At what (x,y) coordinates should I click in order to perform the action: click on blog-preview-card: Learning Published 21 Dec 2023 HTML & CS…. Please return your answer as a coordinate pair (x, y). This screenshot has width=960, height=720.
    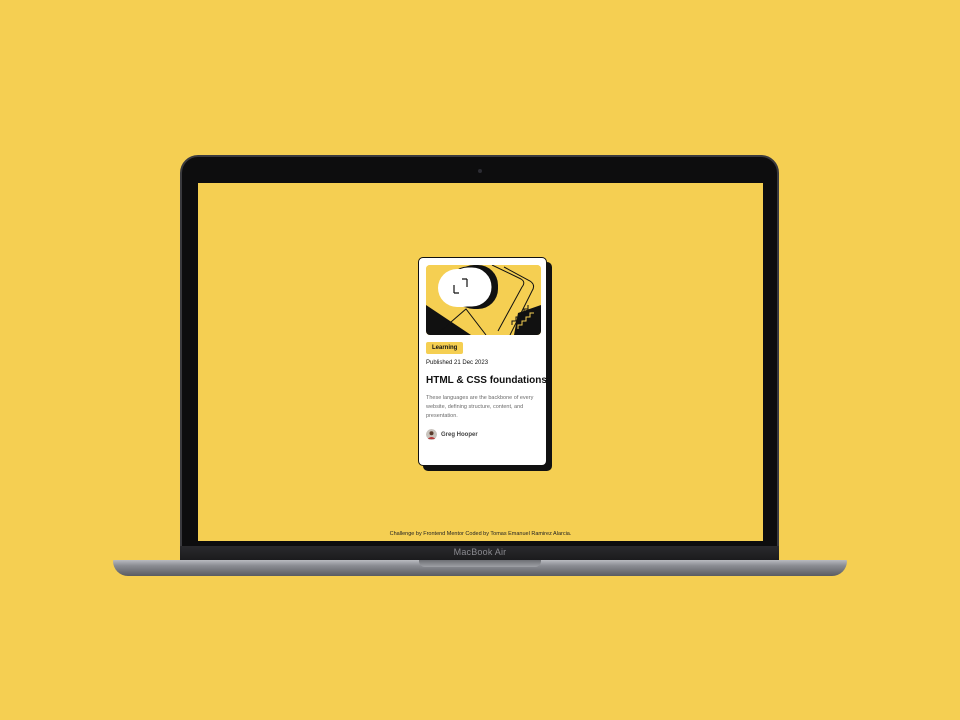
    Looking at the image, I should click on (482, 361).